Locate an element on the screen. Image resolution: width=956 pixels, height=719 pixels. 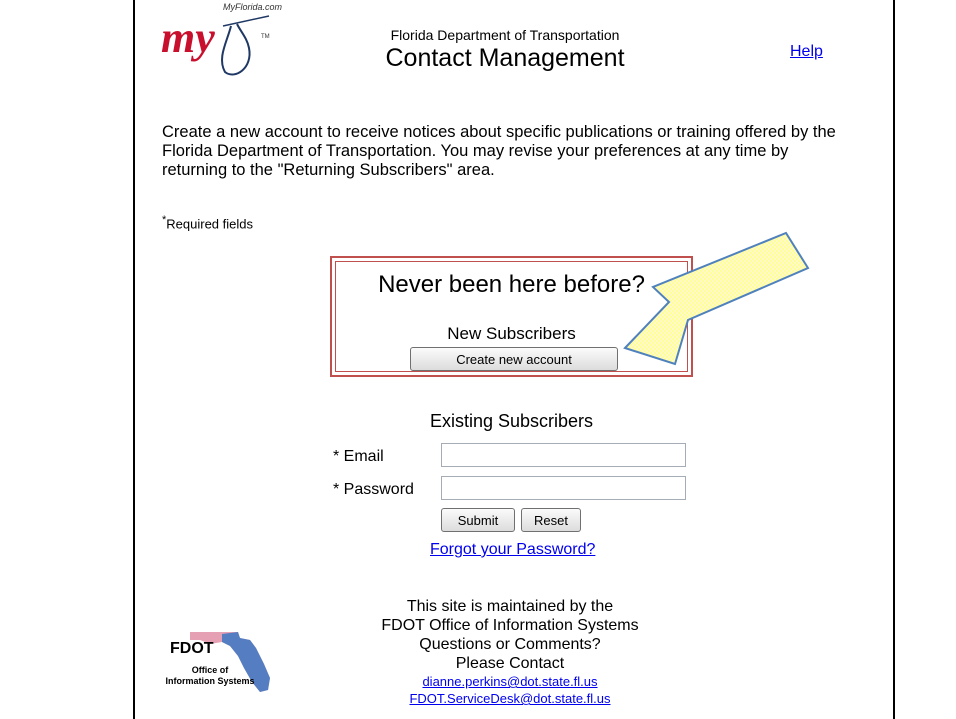
never-been-here-heading: Never been here before? is located at coordinates (511, 284).